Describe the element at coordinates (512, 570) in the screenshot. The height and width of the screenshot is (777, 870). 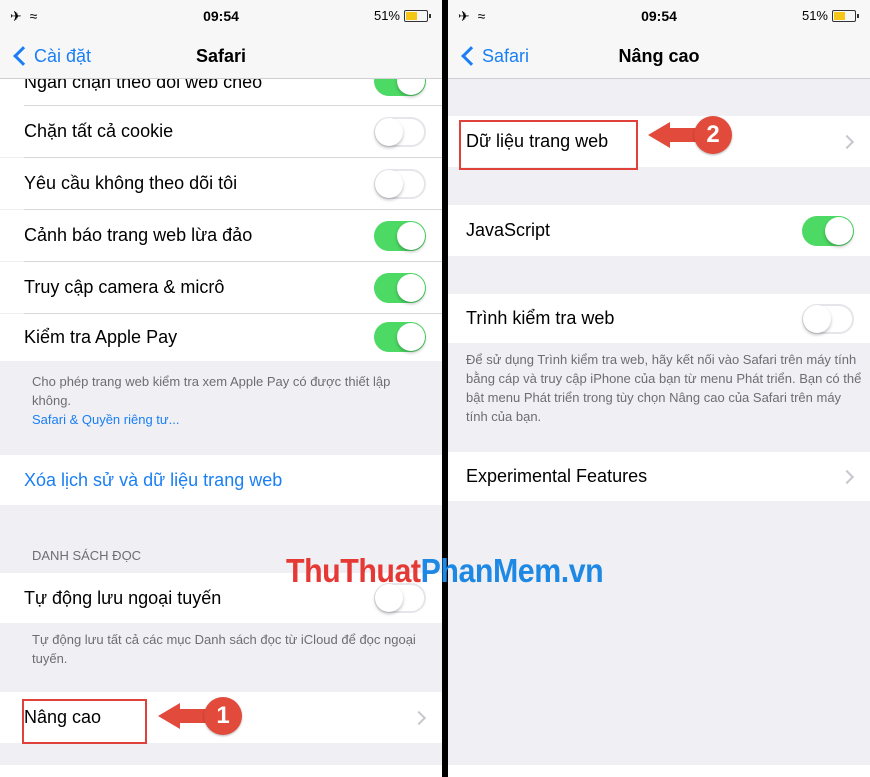
I see `watermark-part2: PhanMem.vn` at that location.